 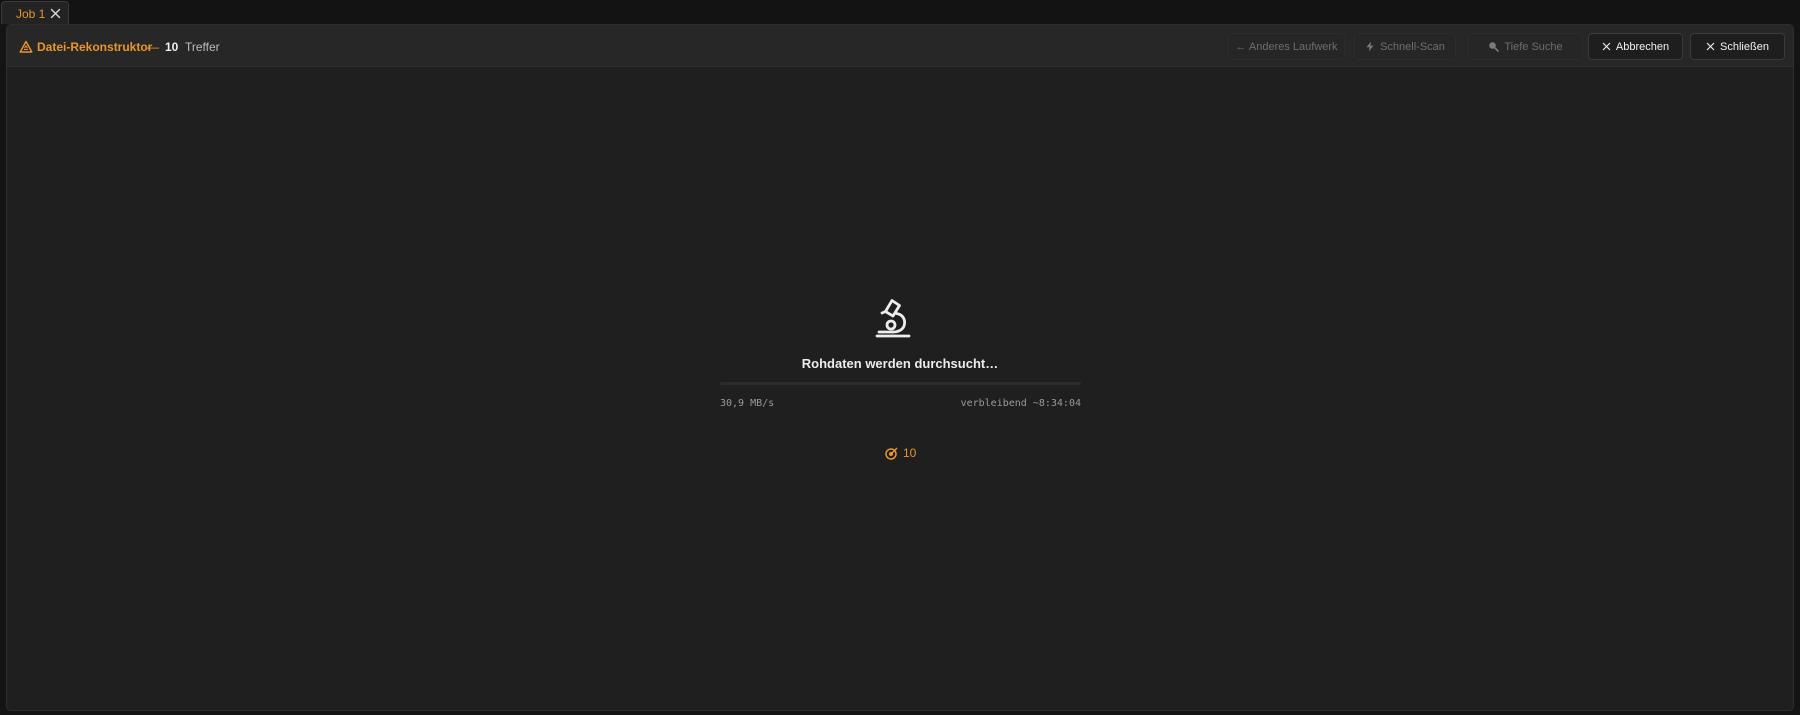 What do you see at coordinates (1642, 46) in the screenshot?
I see `abort-label: Abbrechen` at bounding box center [1642, 46].